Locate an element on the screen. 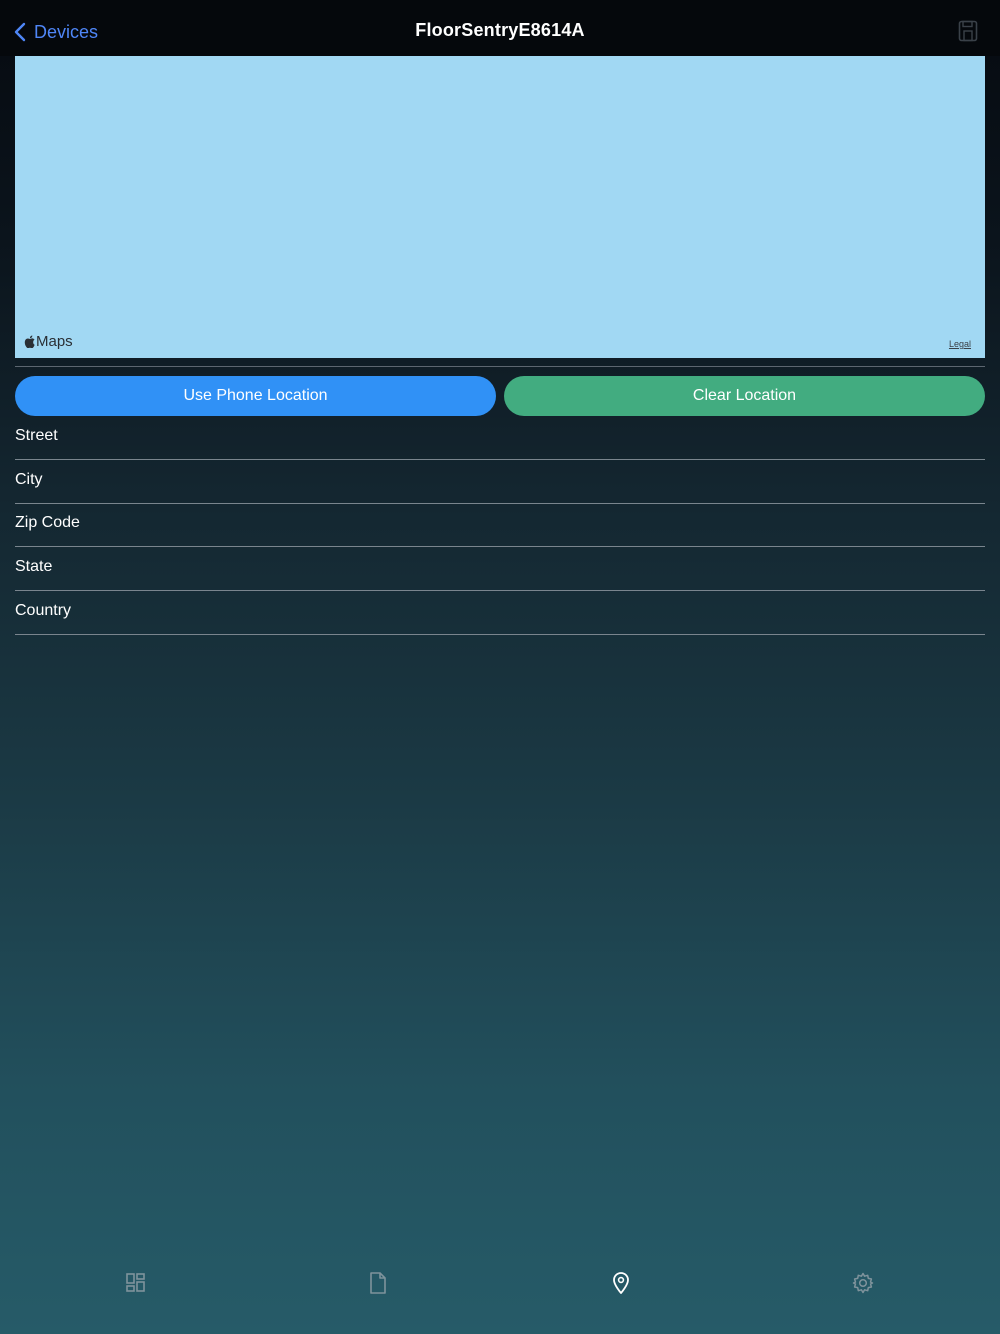  state-field is located at coordinates (500, 569).